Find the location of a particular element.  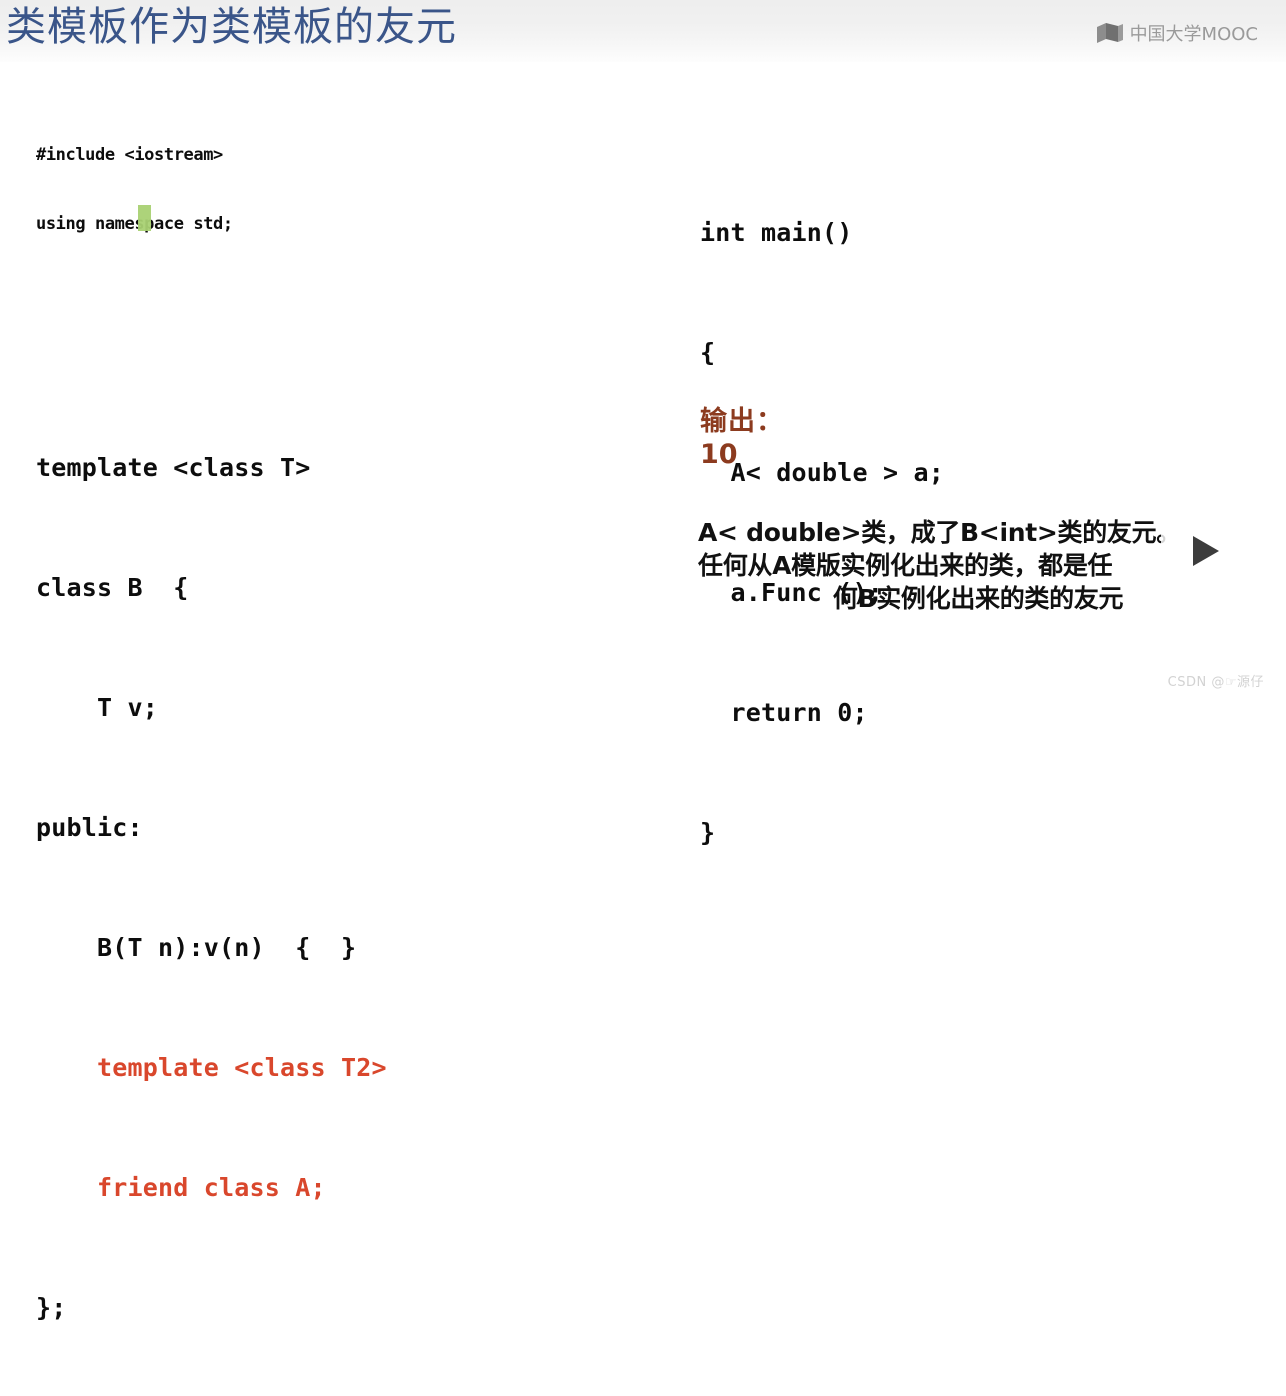

code-spacer is located at coordinates (330, 325).